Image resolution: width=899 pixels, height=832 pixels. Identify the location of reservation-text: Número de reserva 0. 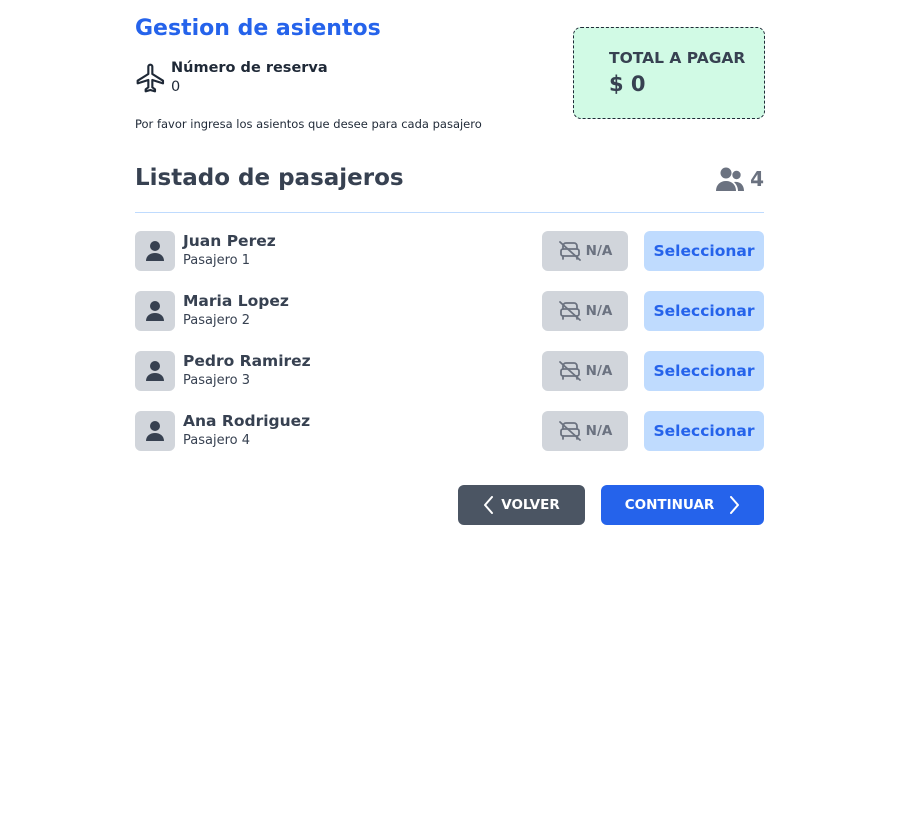
(249, 78).